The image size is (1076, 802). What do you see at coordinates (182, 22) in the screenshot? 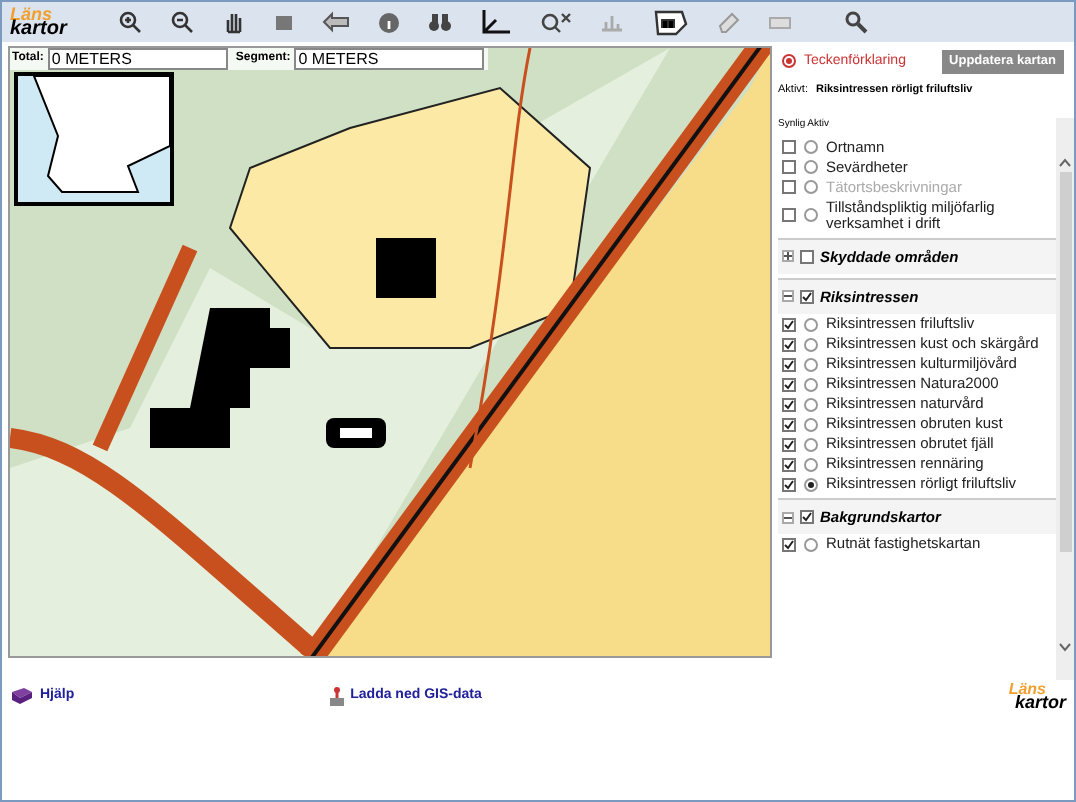
I see `zoom-out-icon` at bounding box center [182, 22].